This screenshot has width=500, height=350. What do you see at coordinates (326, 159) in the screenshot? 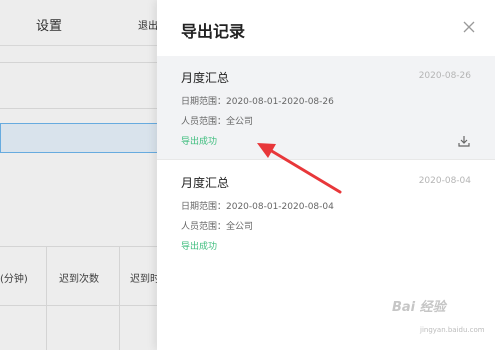
I see `record-divider` at bounding box center [326, 159].